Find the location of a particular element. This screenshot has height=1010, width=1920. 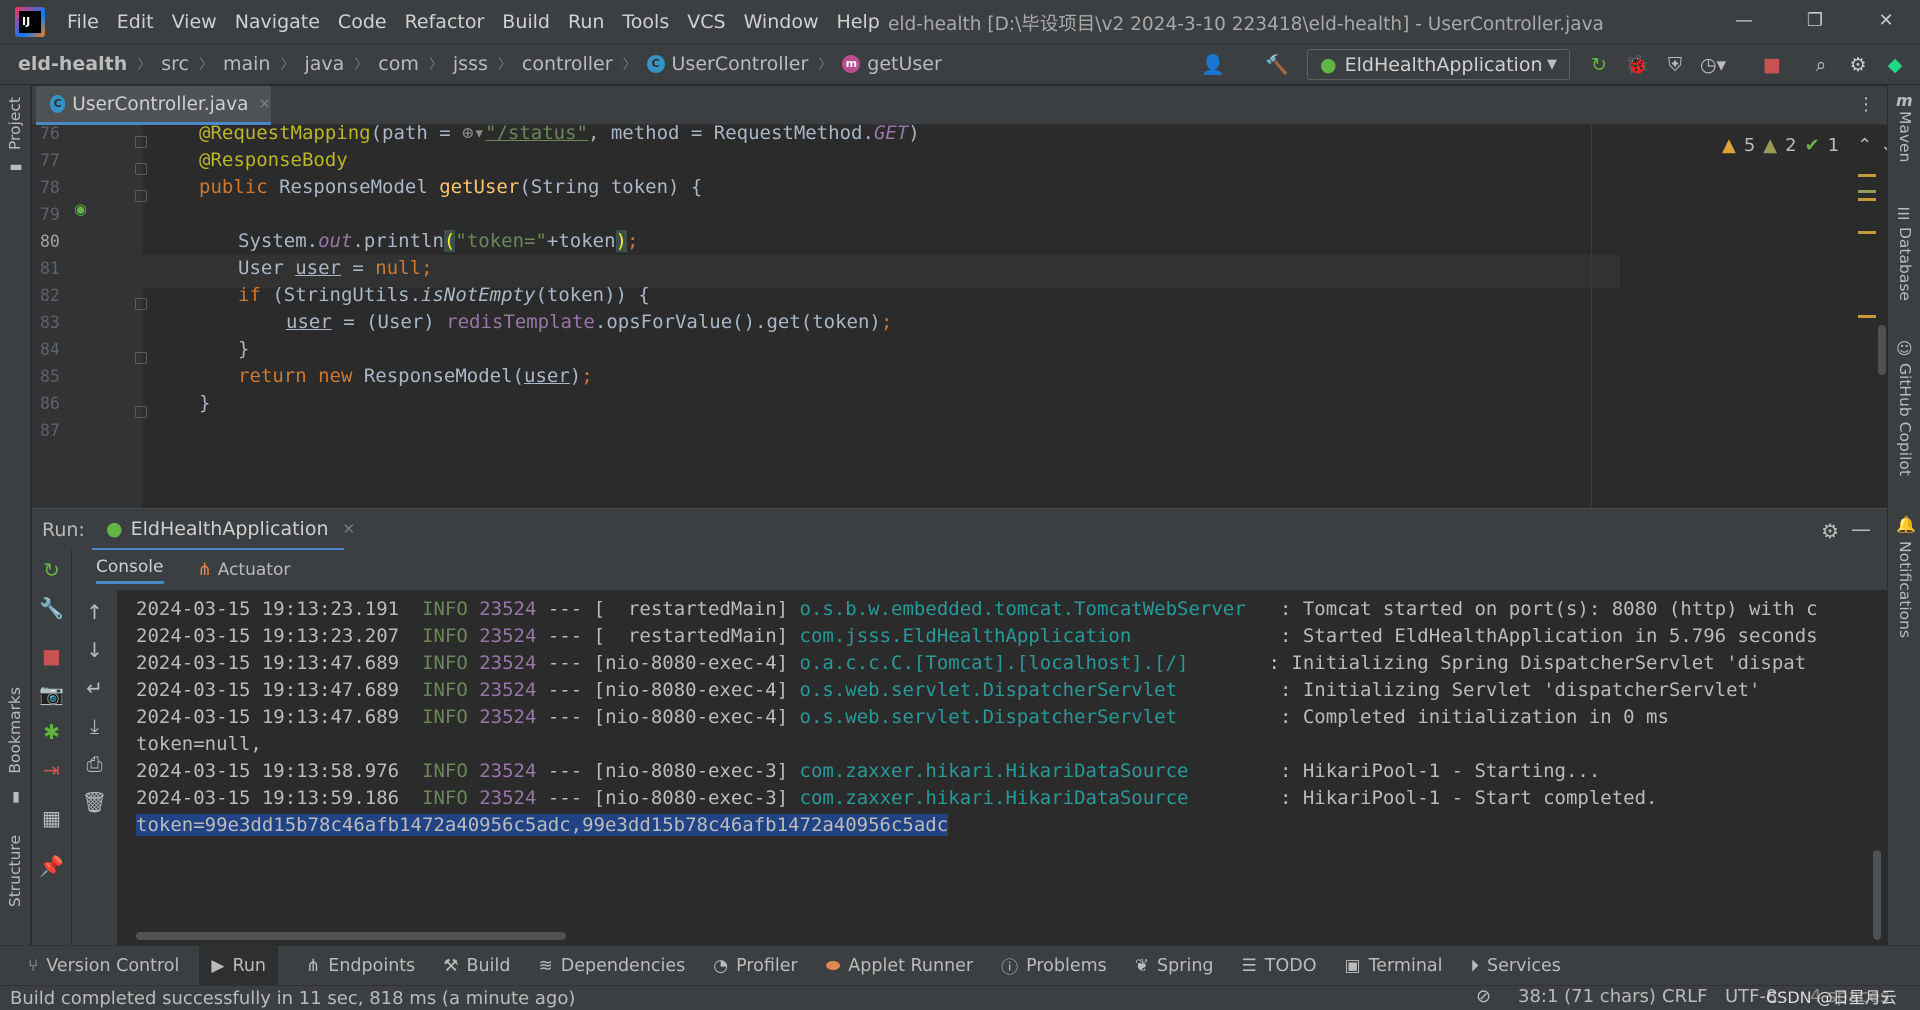

breadcrumb-method: m getUser is located at coordinates (892, 64).